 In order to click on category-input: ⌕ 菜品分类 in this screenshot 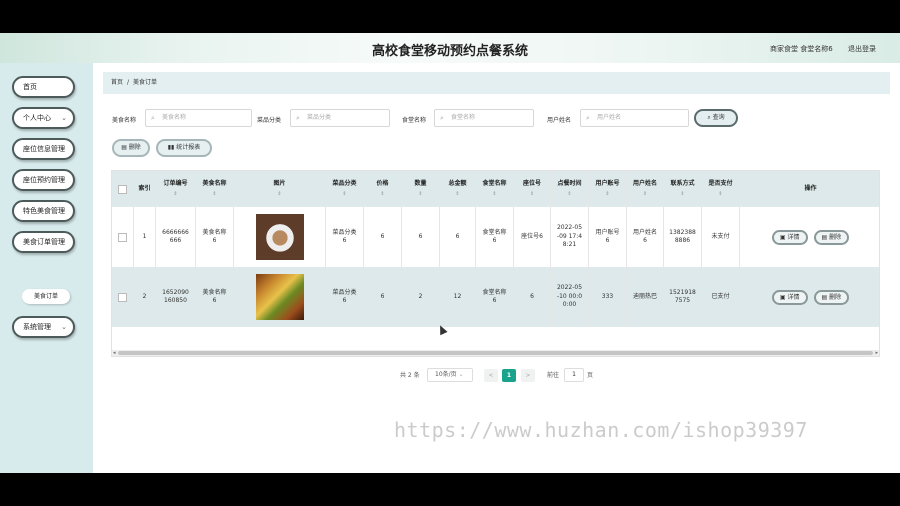, I will do `click(340, 118)`.